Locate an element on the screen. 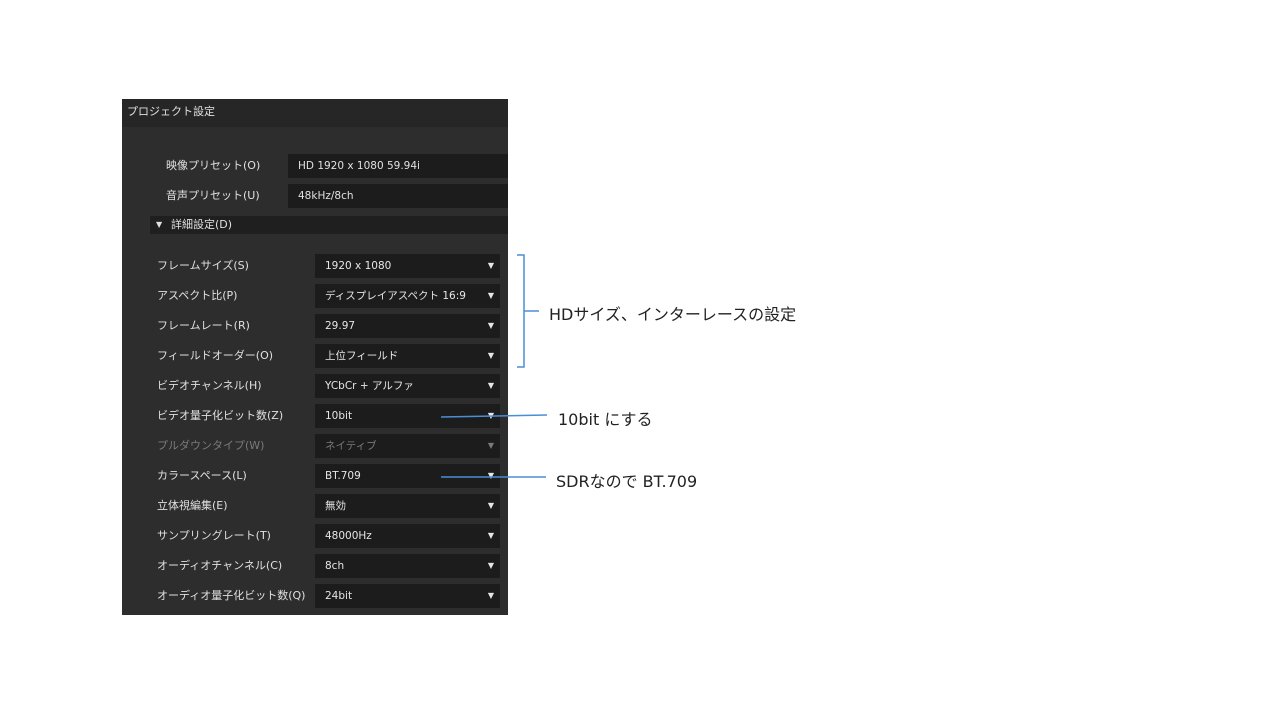 The height and width of the screenshot is (720, 1280). annotation-10bit: 10bit にする is located at coordinates (605, 419).